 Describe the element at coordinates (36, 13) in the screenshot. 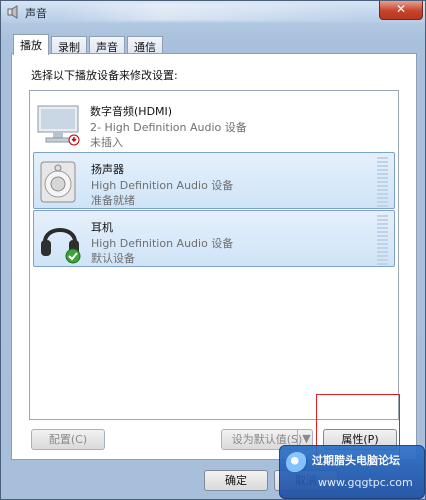

I see `window-title: 声音` at that location.